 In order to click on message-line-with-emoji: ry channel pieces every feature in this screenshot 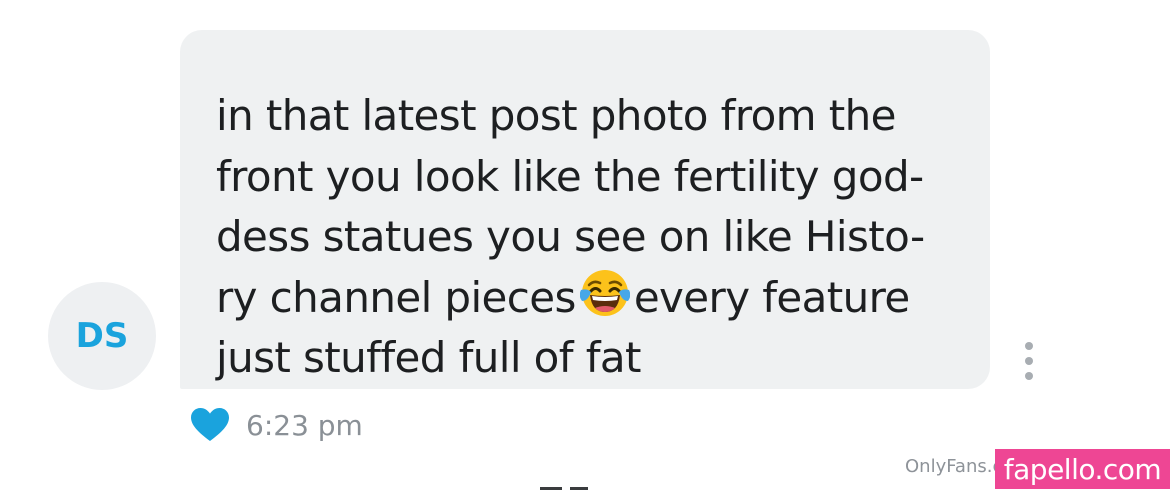, I will do `click(588, 298)`.